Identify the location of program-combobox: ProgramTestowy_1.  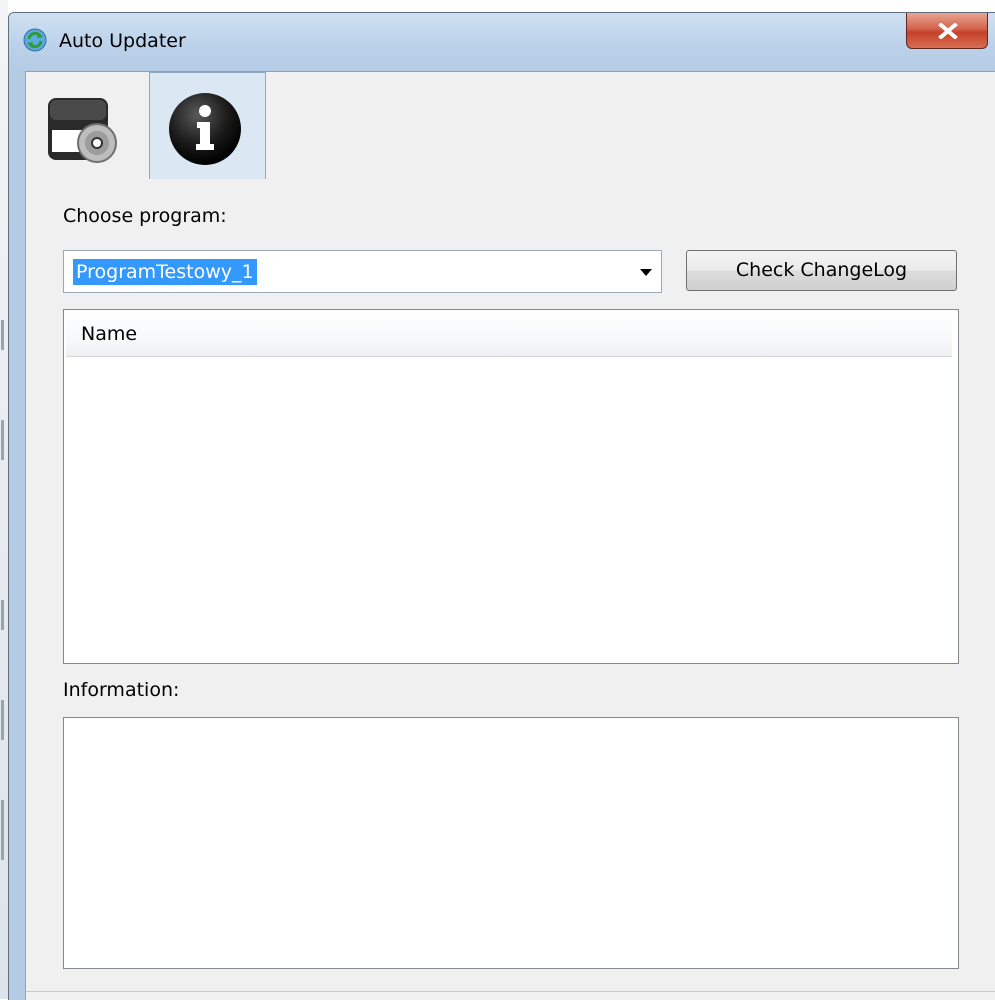
(362, 271).